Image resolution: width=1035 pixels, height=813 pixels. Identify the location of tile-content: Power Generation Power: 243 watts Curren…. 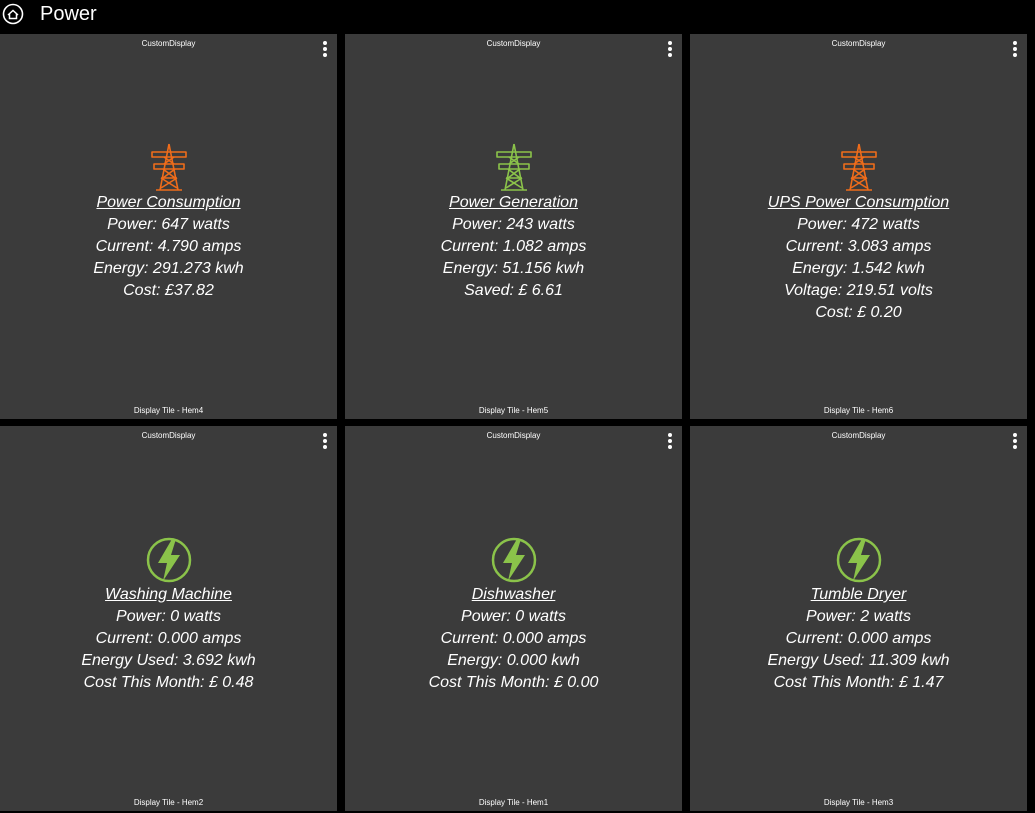
(513, 222).